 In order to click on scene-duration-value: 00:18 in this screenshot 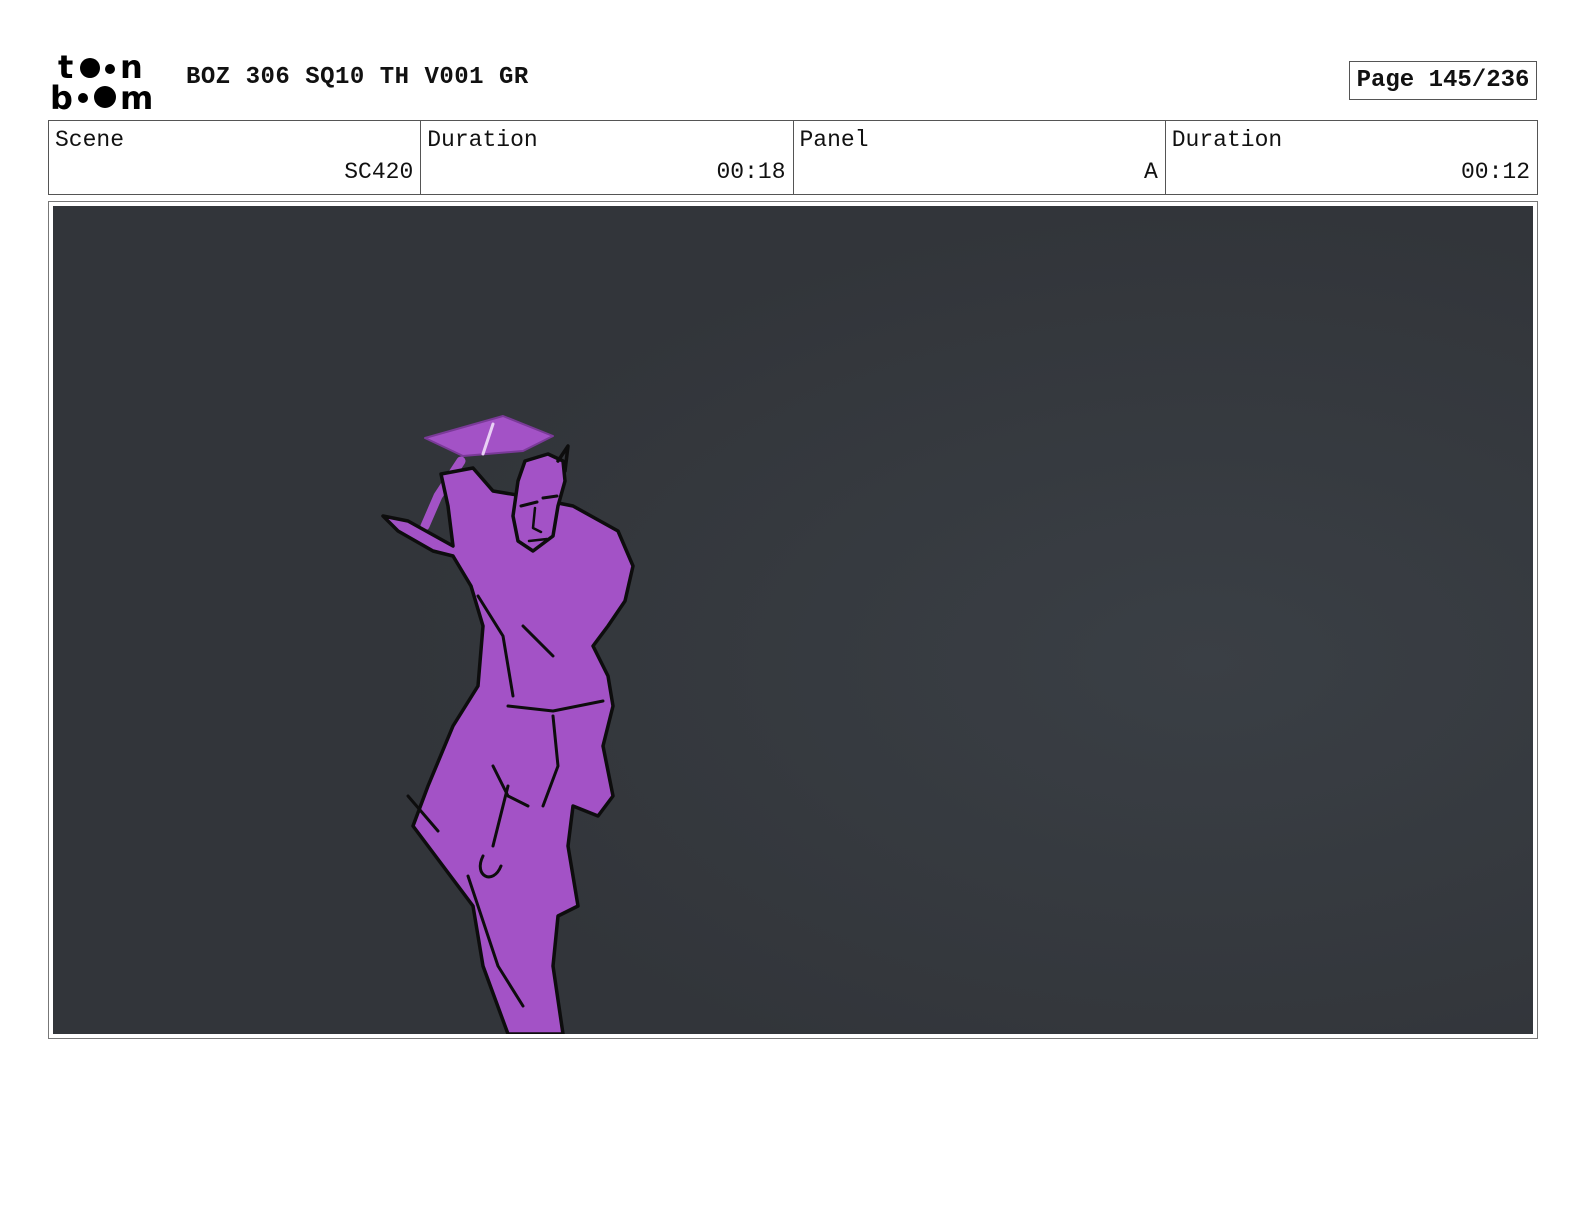, I will do `click(751, 172)`.